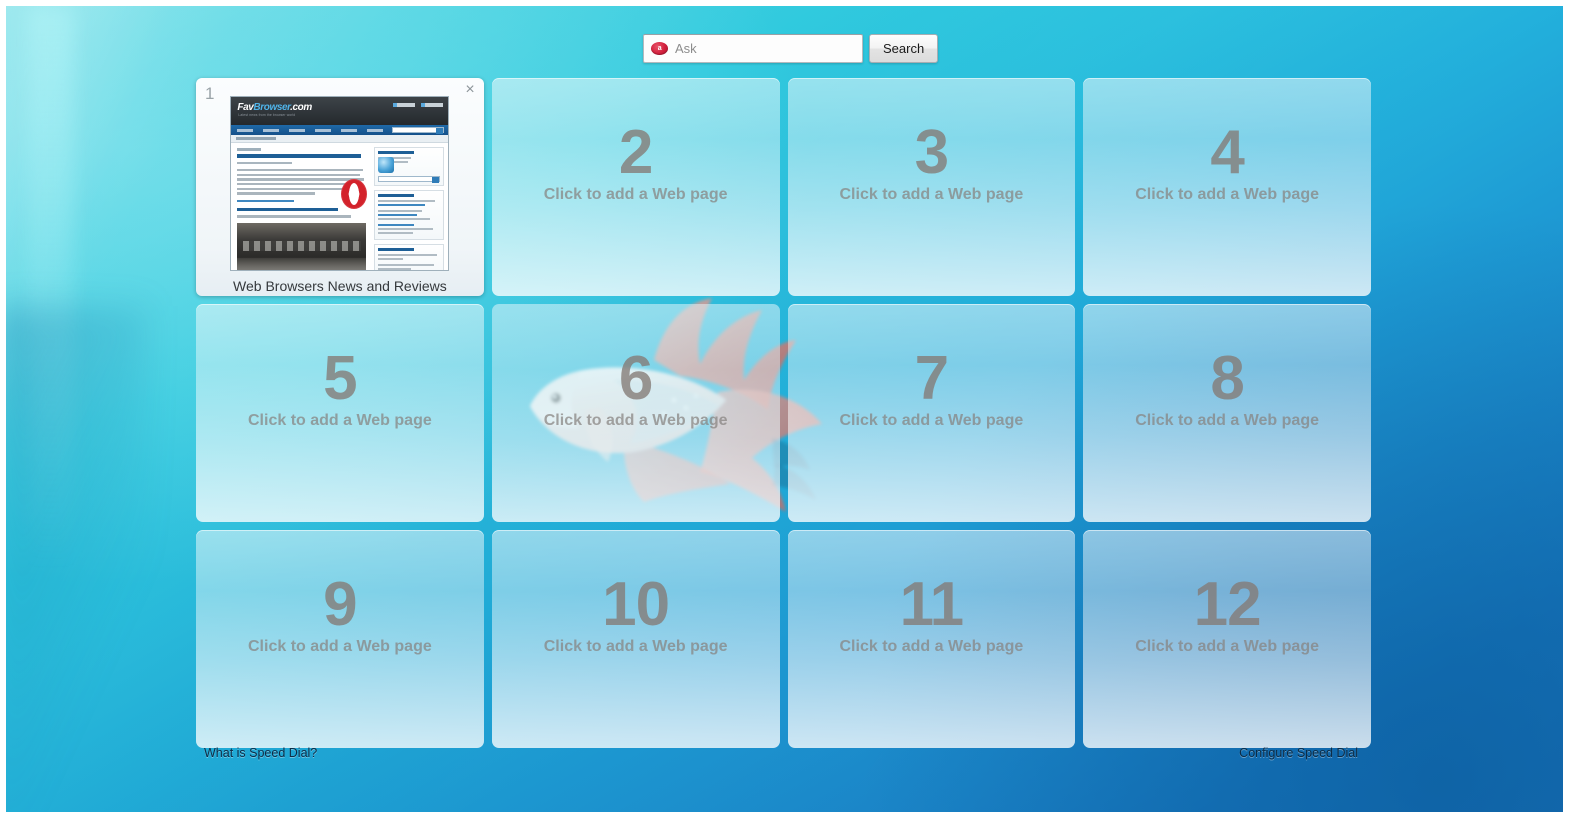 This screenshot has height=818, width=1569. What do you see at coordinates (409, 166) in the screenshot?
I see `thumb-widget-poll` at bounding box center [409, 166].